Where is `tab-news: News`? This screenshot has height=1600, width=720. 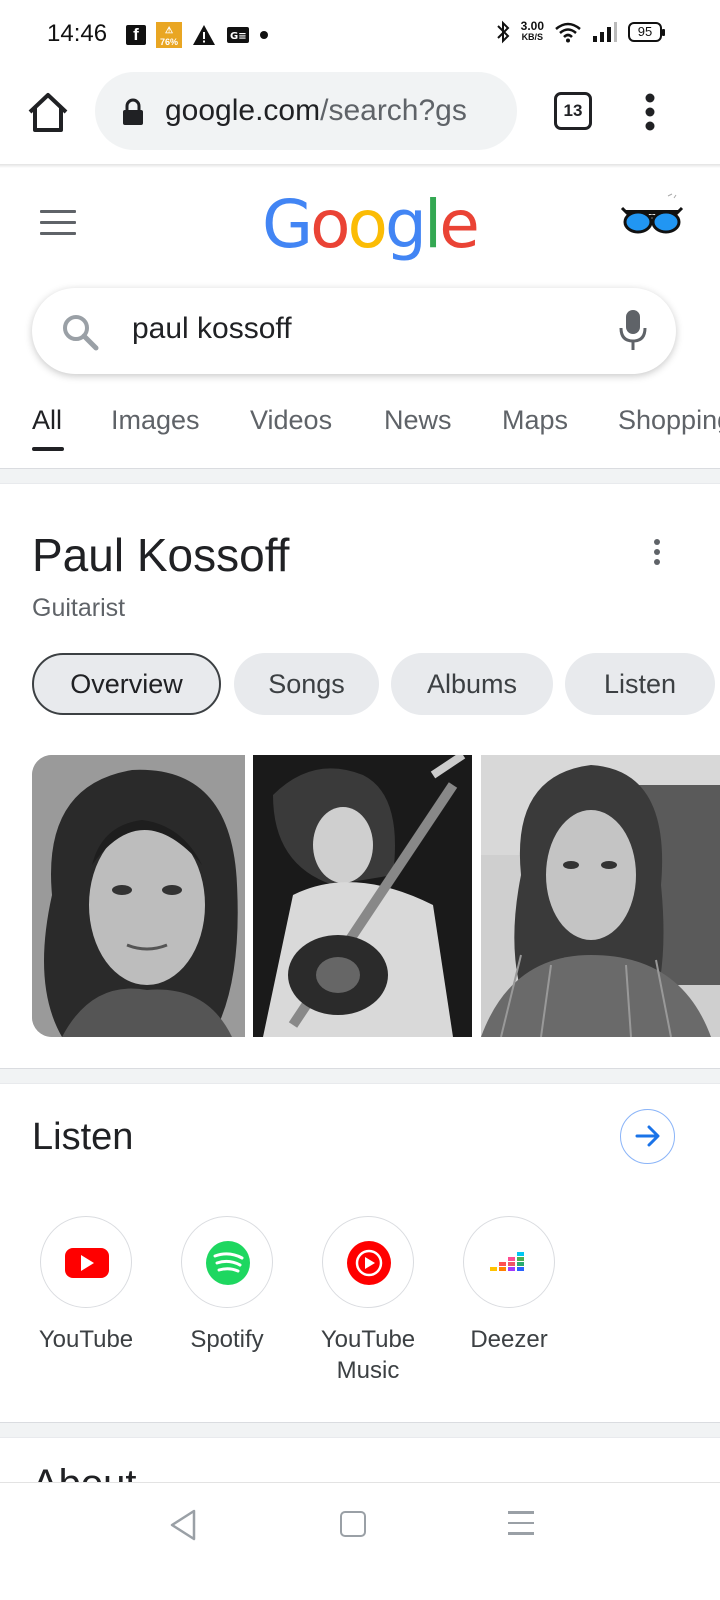
tab-news: News is located at coordinates (418, 420).